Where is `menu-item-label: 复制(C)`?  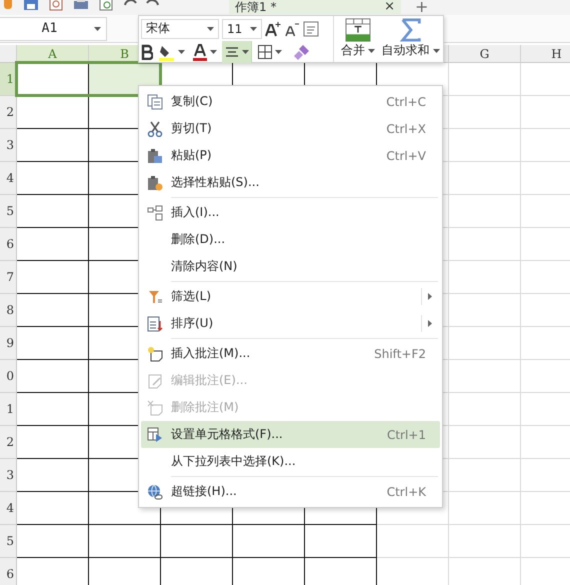 menu-item-label: 复制(C) is located at coordinates (192, 101).